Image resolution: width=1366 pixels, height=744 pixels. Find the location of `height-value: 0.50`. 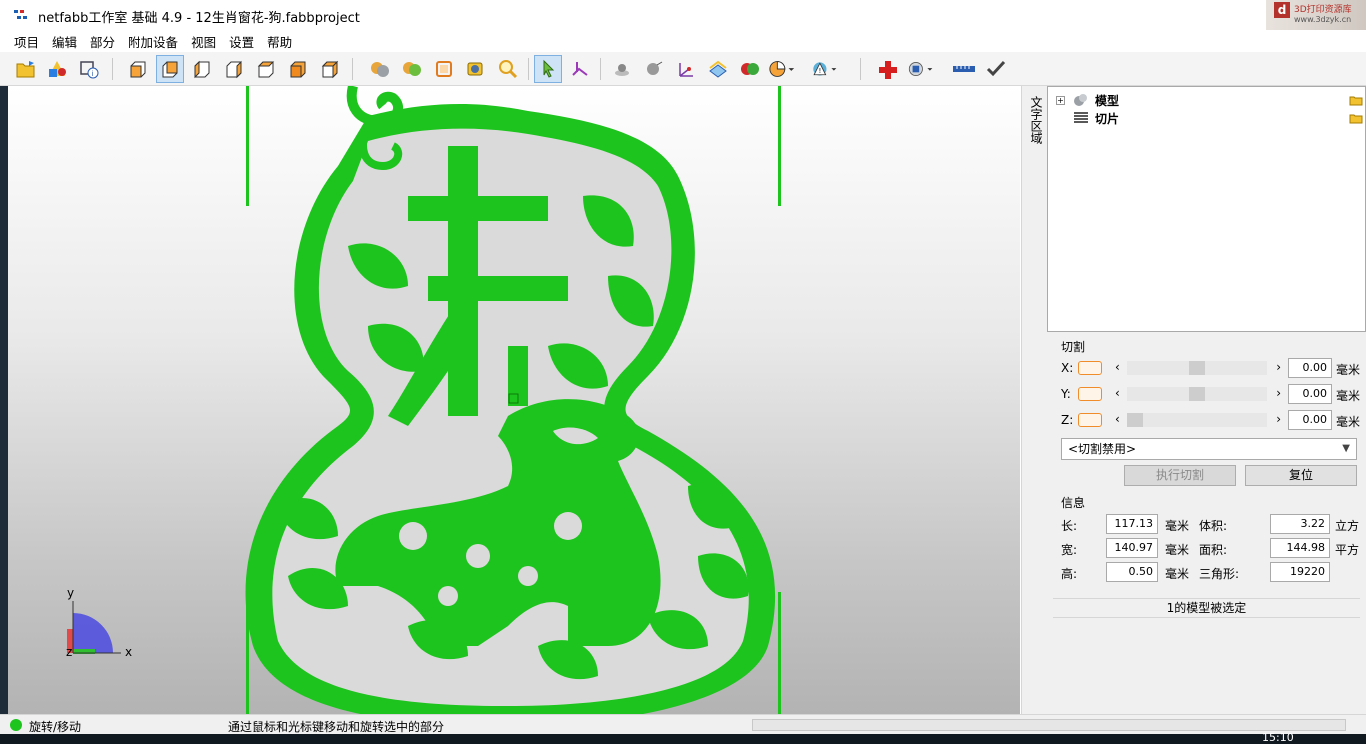

height-value: 0.50 is located at coordinates (1132, 572).